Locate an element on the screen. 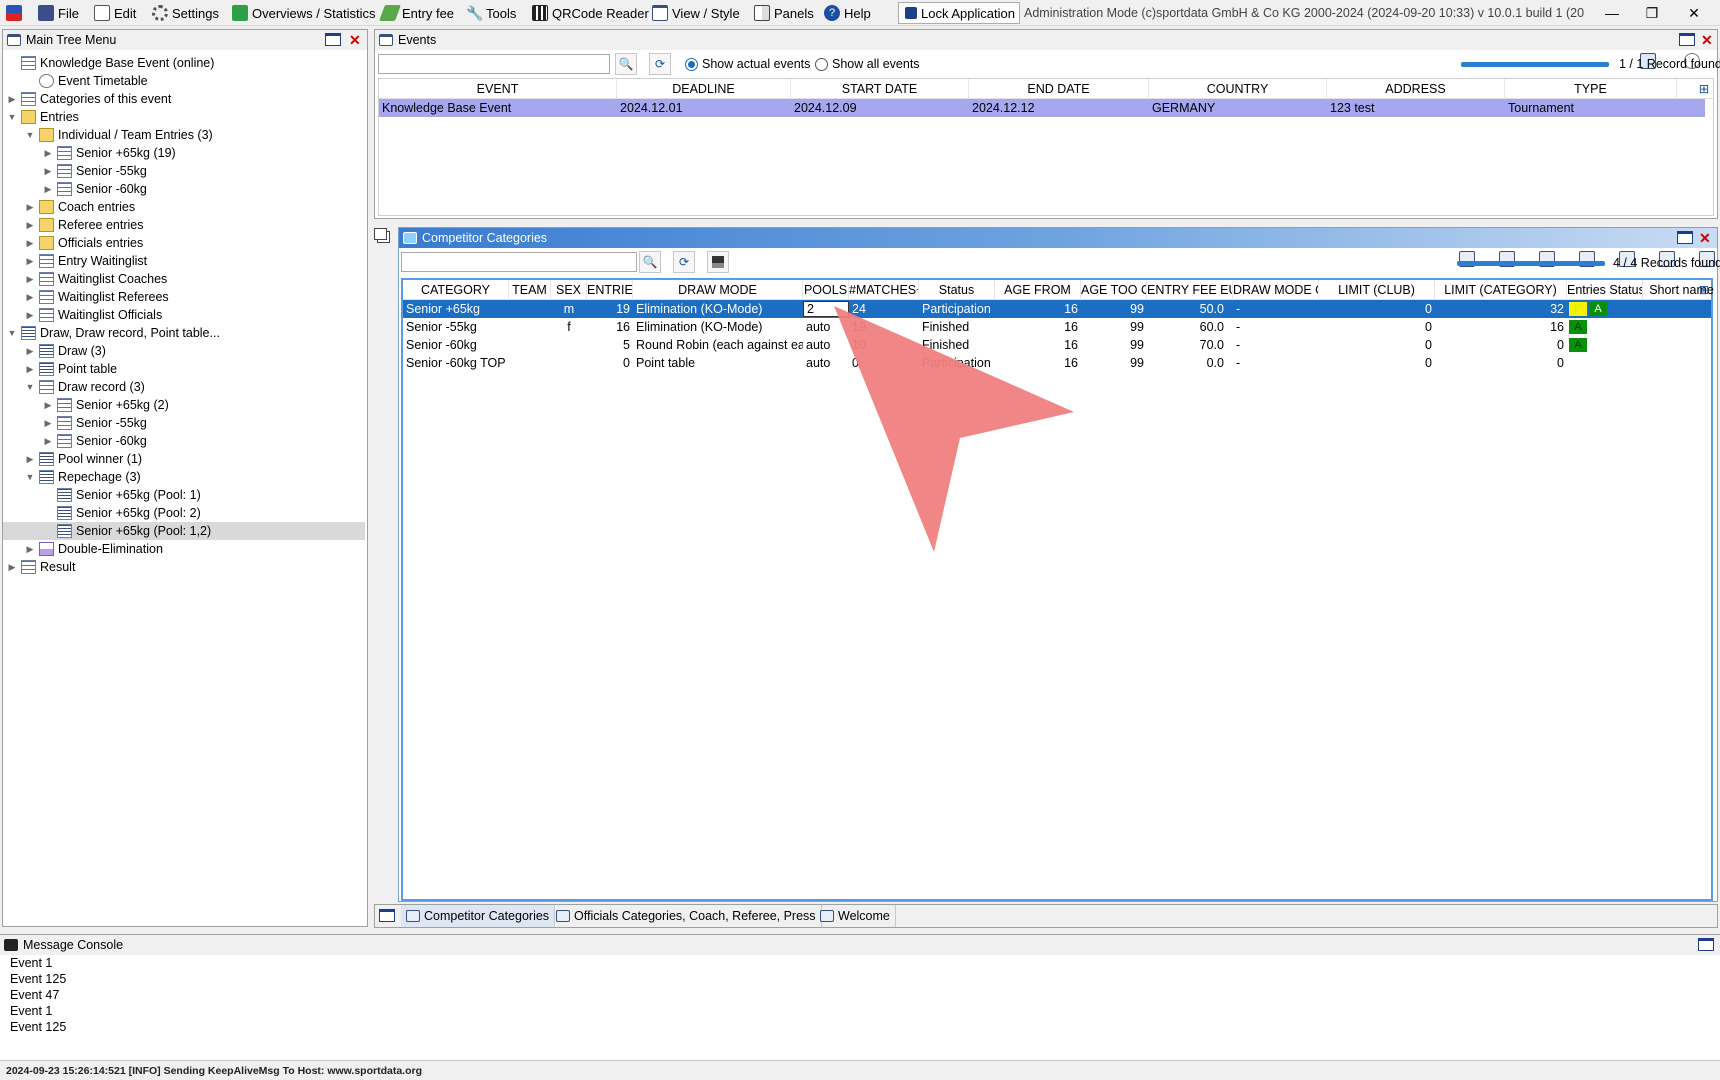 The width and height of the screenshot is (1720, 1080). column-header: CATEGORY is located at coordinates (456, 290).